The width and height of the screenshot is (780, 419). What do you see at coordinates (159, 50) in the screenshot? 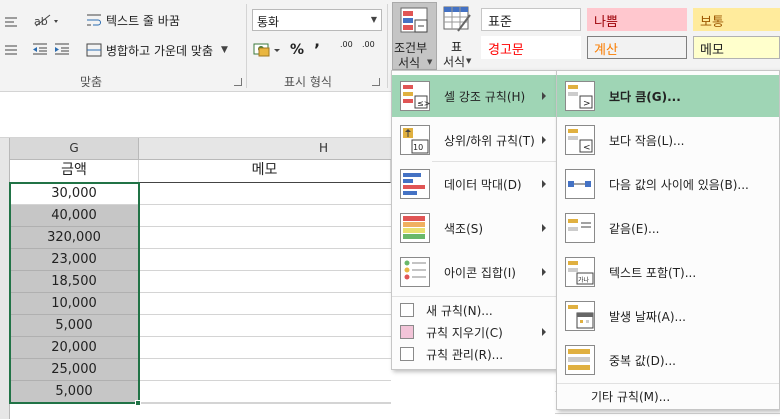
I see `merge-center-label: 병합하고 가운데 맞춤` at bounding box center [159, 50].